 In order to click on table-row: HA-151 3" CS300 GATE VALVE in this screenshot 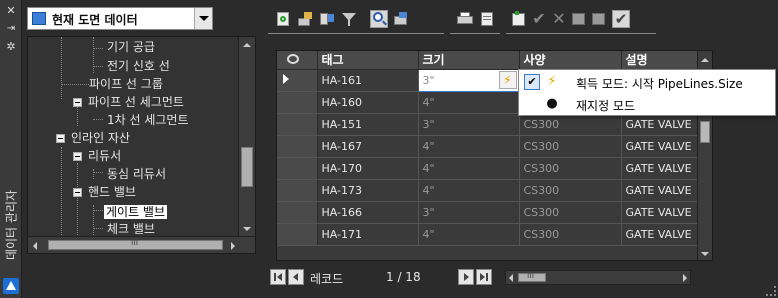, I will do `click(488, 124)`.